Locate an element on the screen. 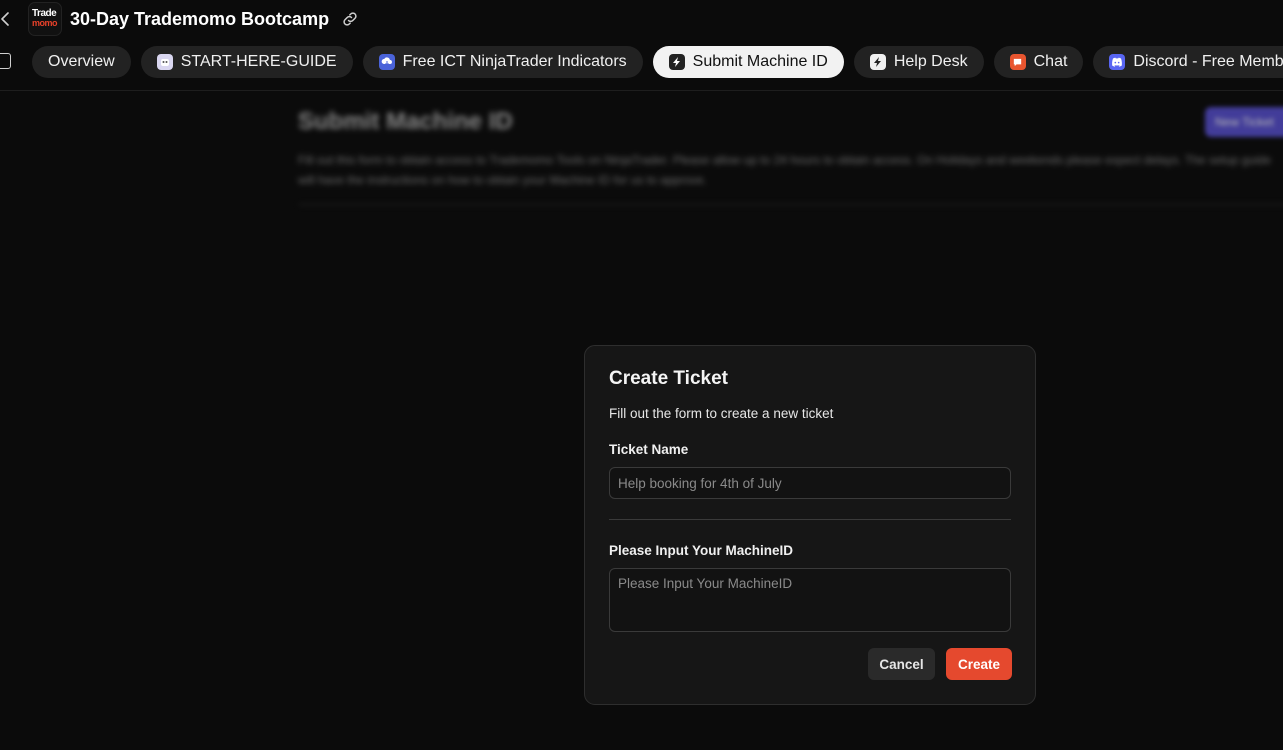  cancel-button: Cancel is located at coordinates (901, 664).